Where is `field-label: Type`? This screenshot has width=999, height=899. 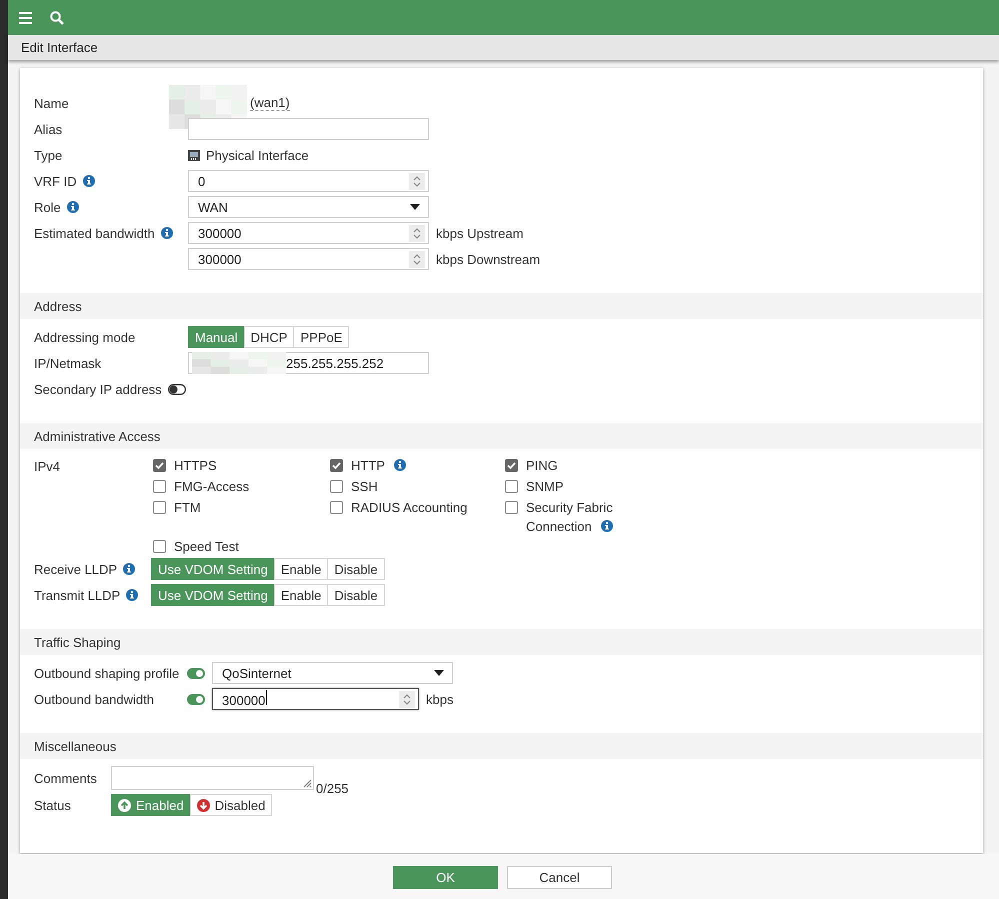 field-label: Type is located at coordinates (48, 155).